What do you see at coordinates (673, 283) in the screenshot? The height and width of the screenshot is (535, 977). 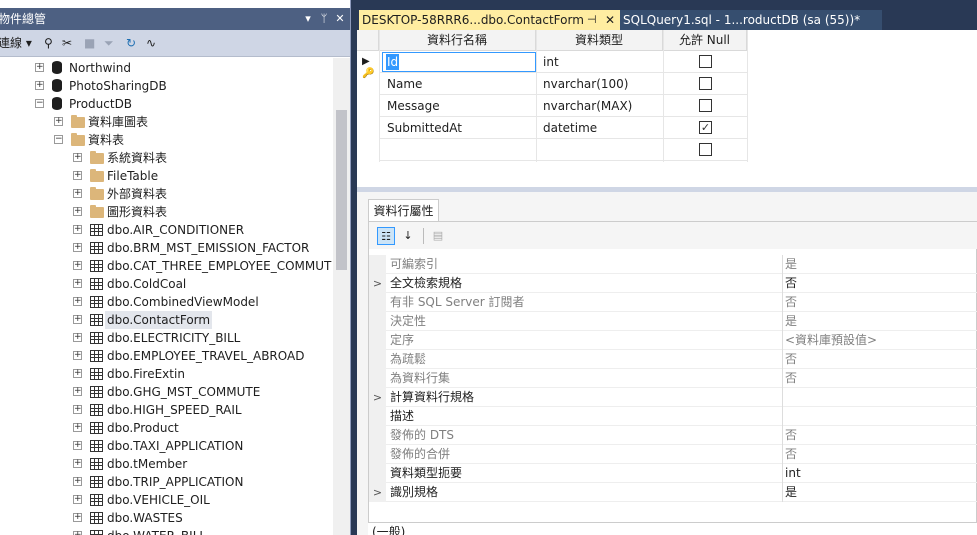 I see `property-row: > 全文檢索規格 否` at bounding box center [673, 283].